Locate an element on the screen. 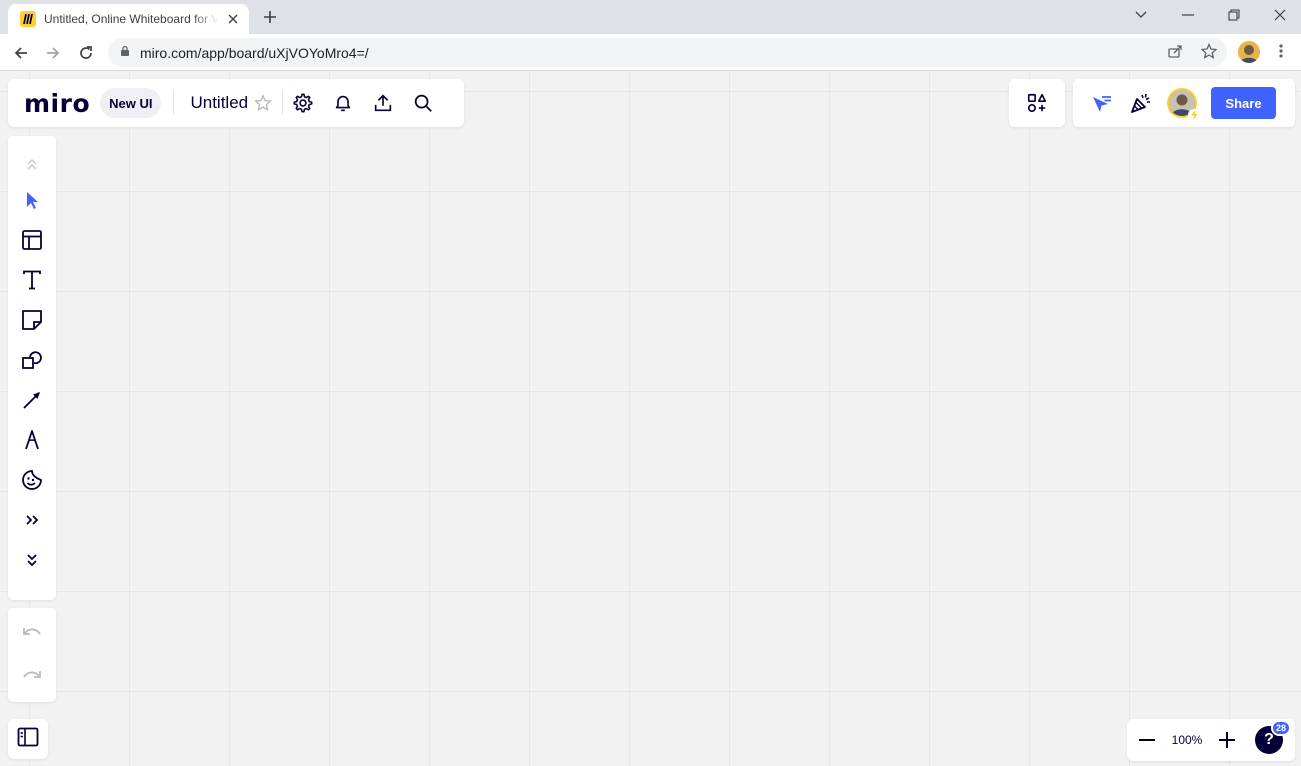 This screenshot has width=1301, height=766. tab-search-chevron-icon is located at coordinates (1141, 15).